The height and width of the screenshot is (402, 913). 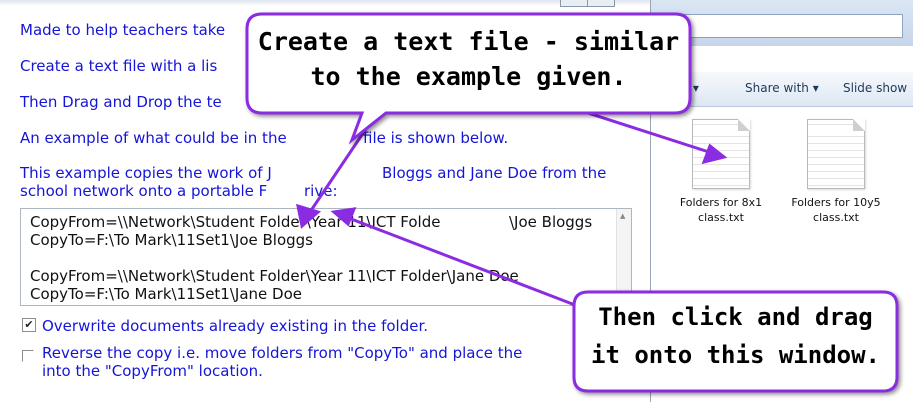 What do you see at coordinates (735, 336) in the screenshot?
I see `bottom-callout-text: Then click and drag it onto this window.` at bounding box center [735, 336].